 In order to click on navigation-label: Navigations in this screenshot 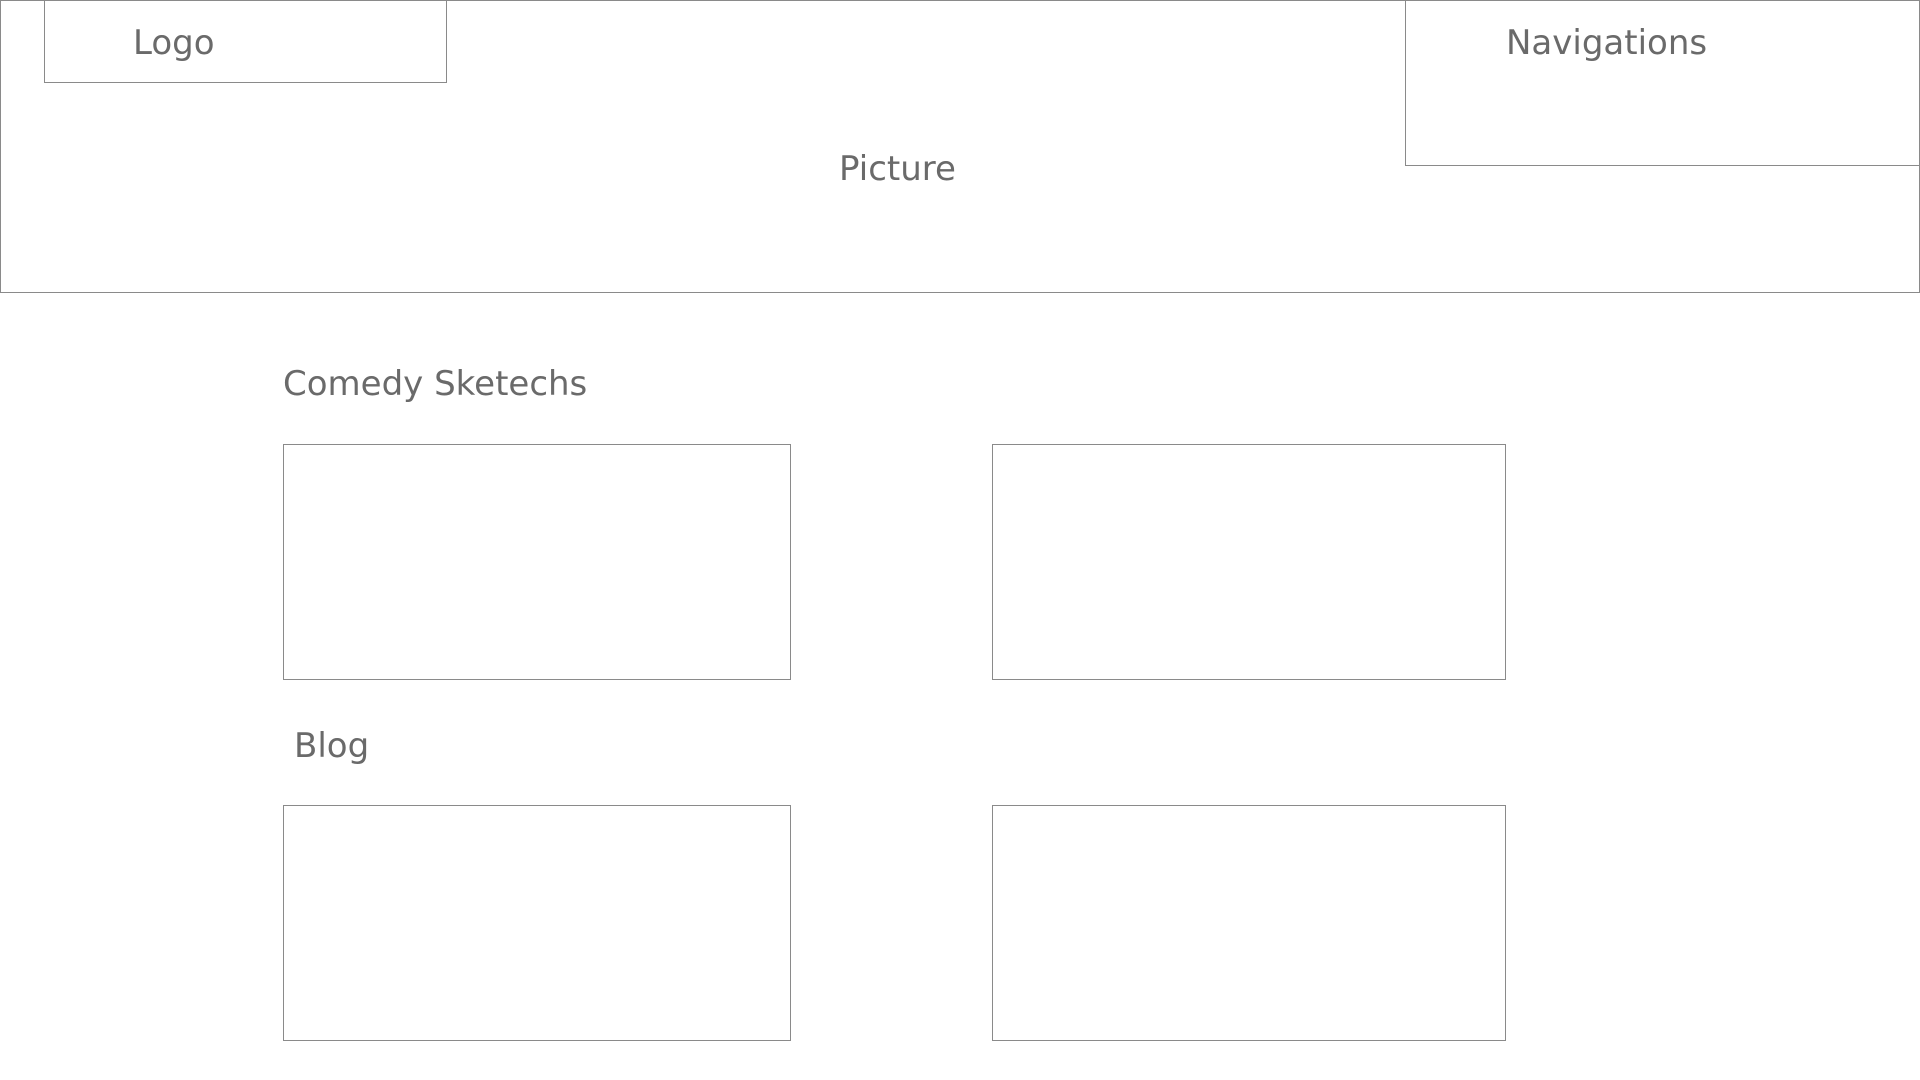, I will do `click(1607, 43)`.